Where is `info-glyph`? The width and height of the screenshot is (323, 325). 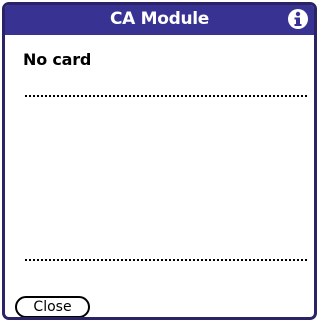
info-glyph is located at coordinates (298, 18).